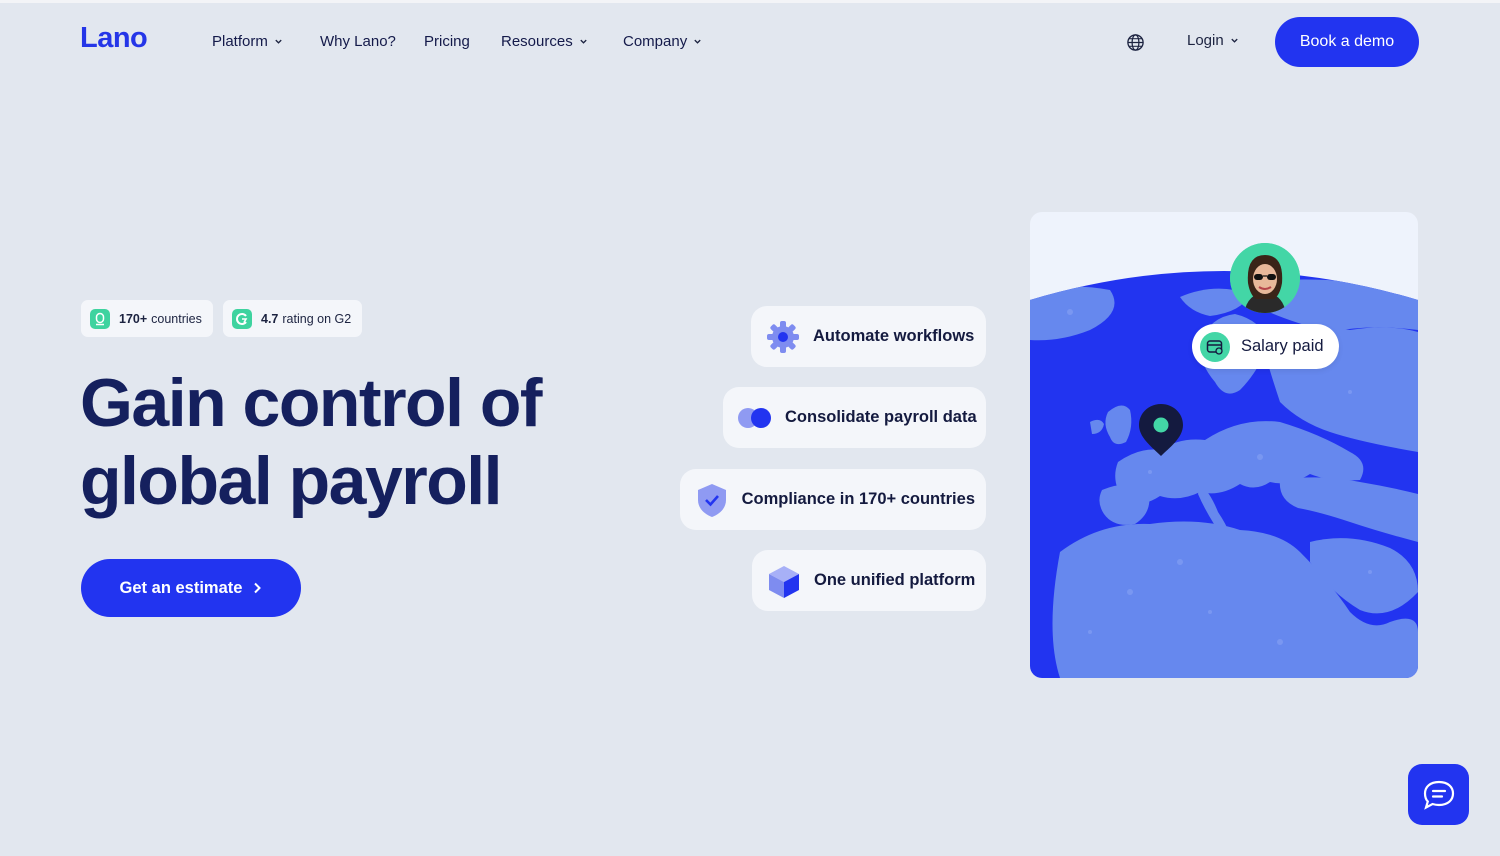 This screenshot has width=1500, height=856. What do you see at coordinates (1135, 42) in the screenshot?
I see `globe-icon` at bounding box center [1135, 42].